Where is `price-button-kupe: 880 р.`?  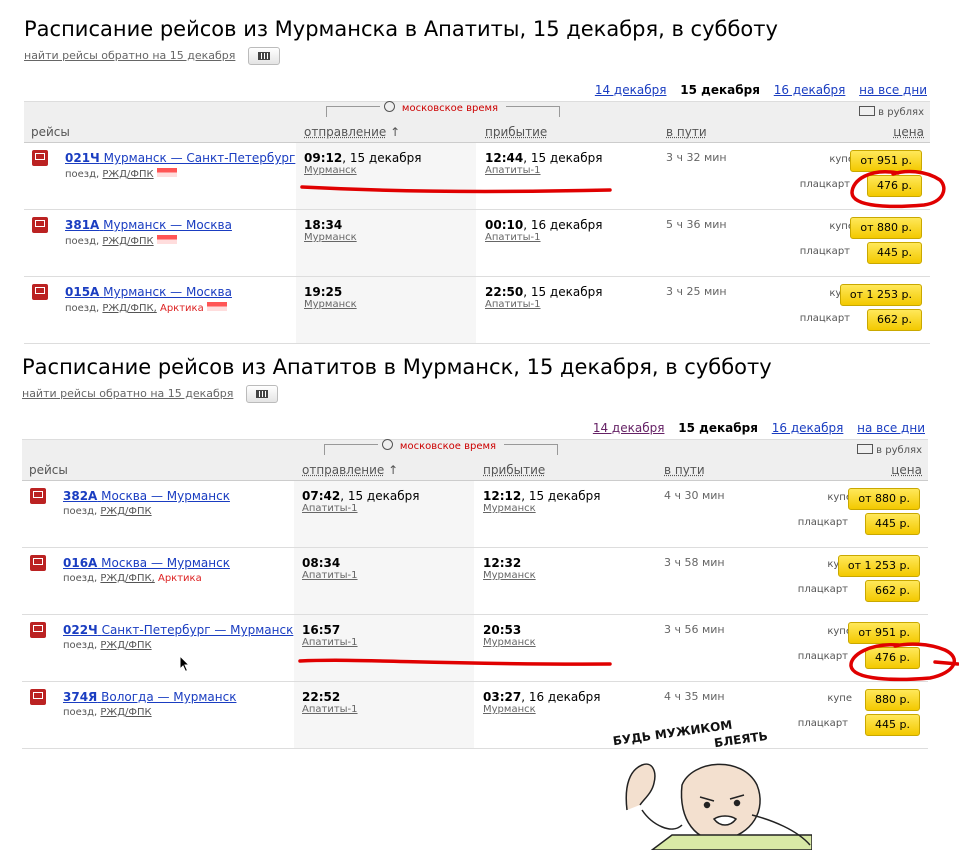 price-button-kupe: 880 р. is located at coordinates (892, 700).